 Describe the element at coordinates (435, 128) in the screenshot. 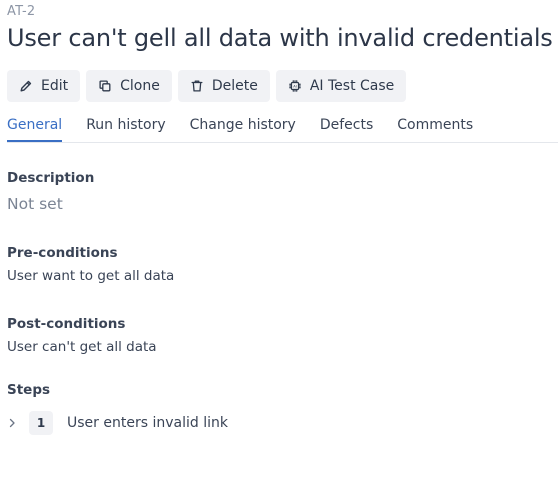

I see `tab-comments: Comments` at that location.